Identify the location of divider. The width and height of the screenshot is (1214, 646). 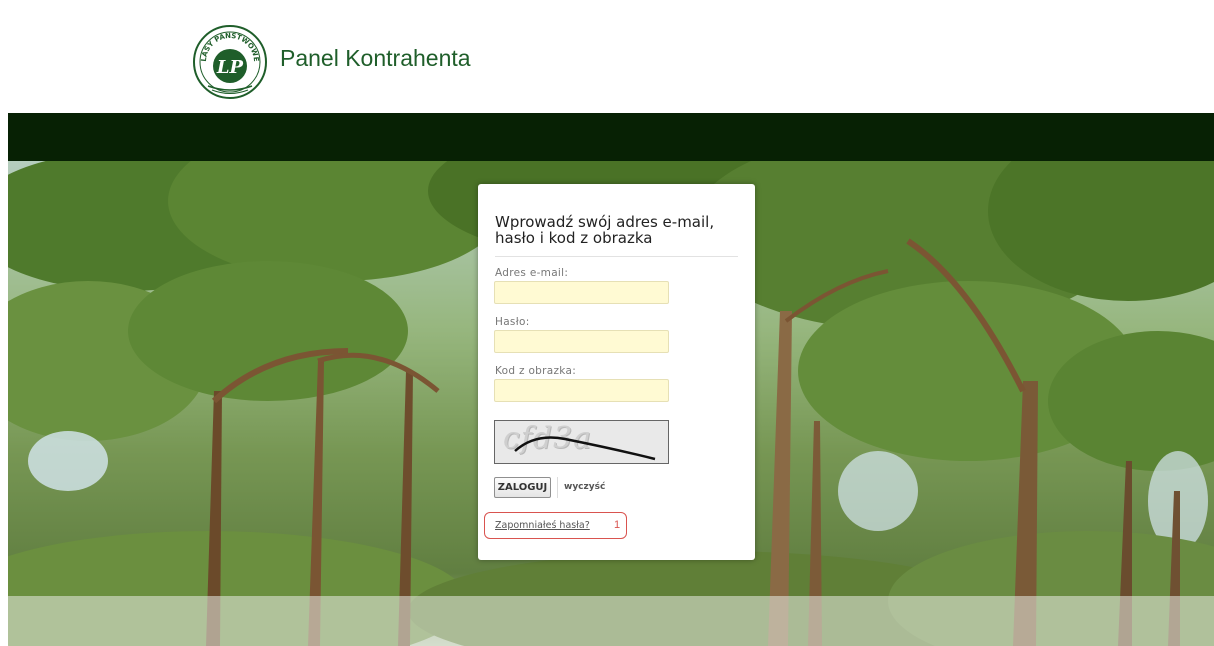
(616, 256).